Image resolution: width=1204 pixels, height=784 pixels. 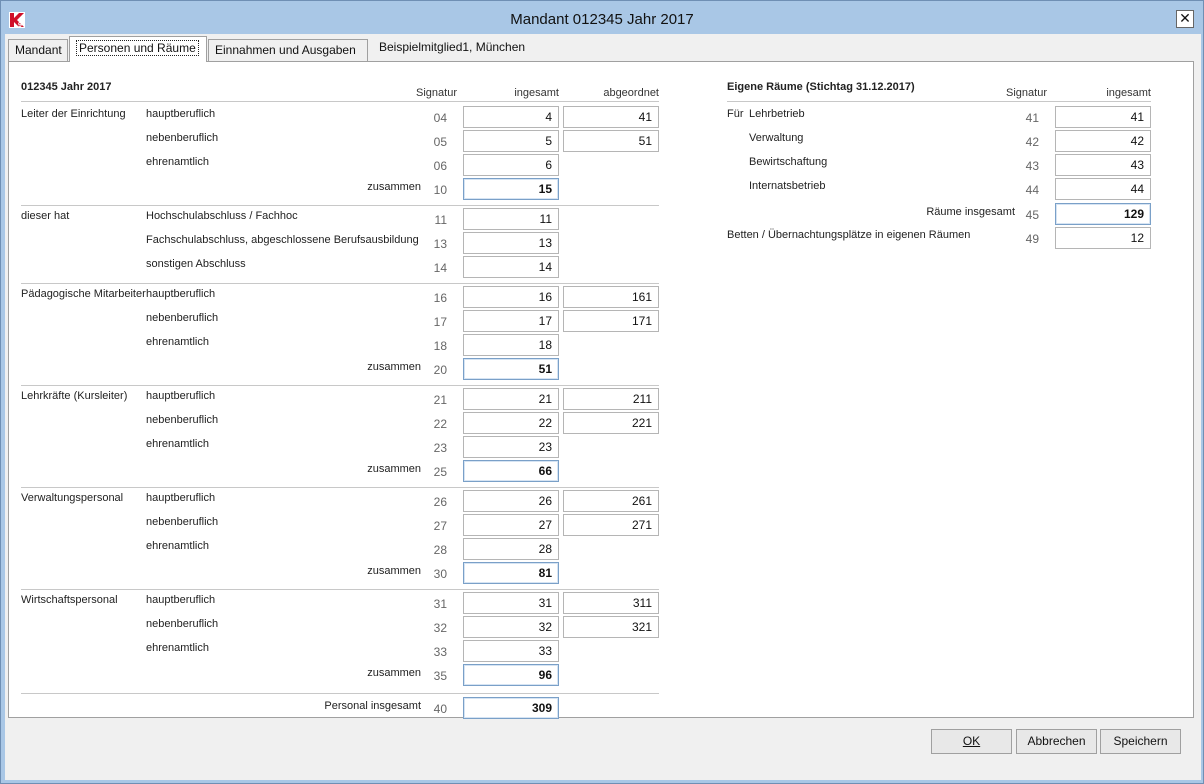 I want to click on signatur-value: 04, so click(x=440, y=118).